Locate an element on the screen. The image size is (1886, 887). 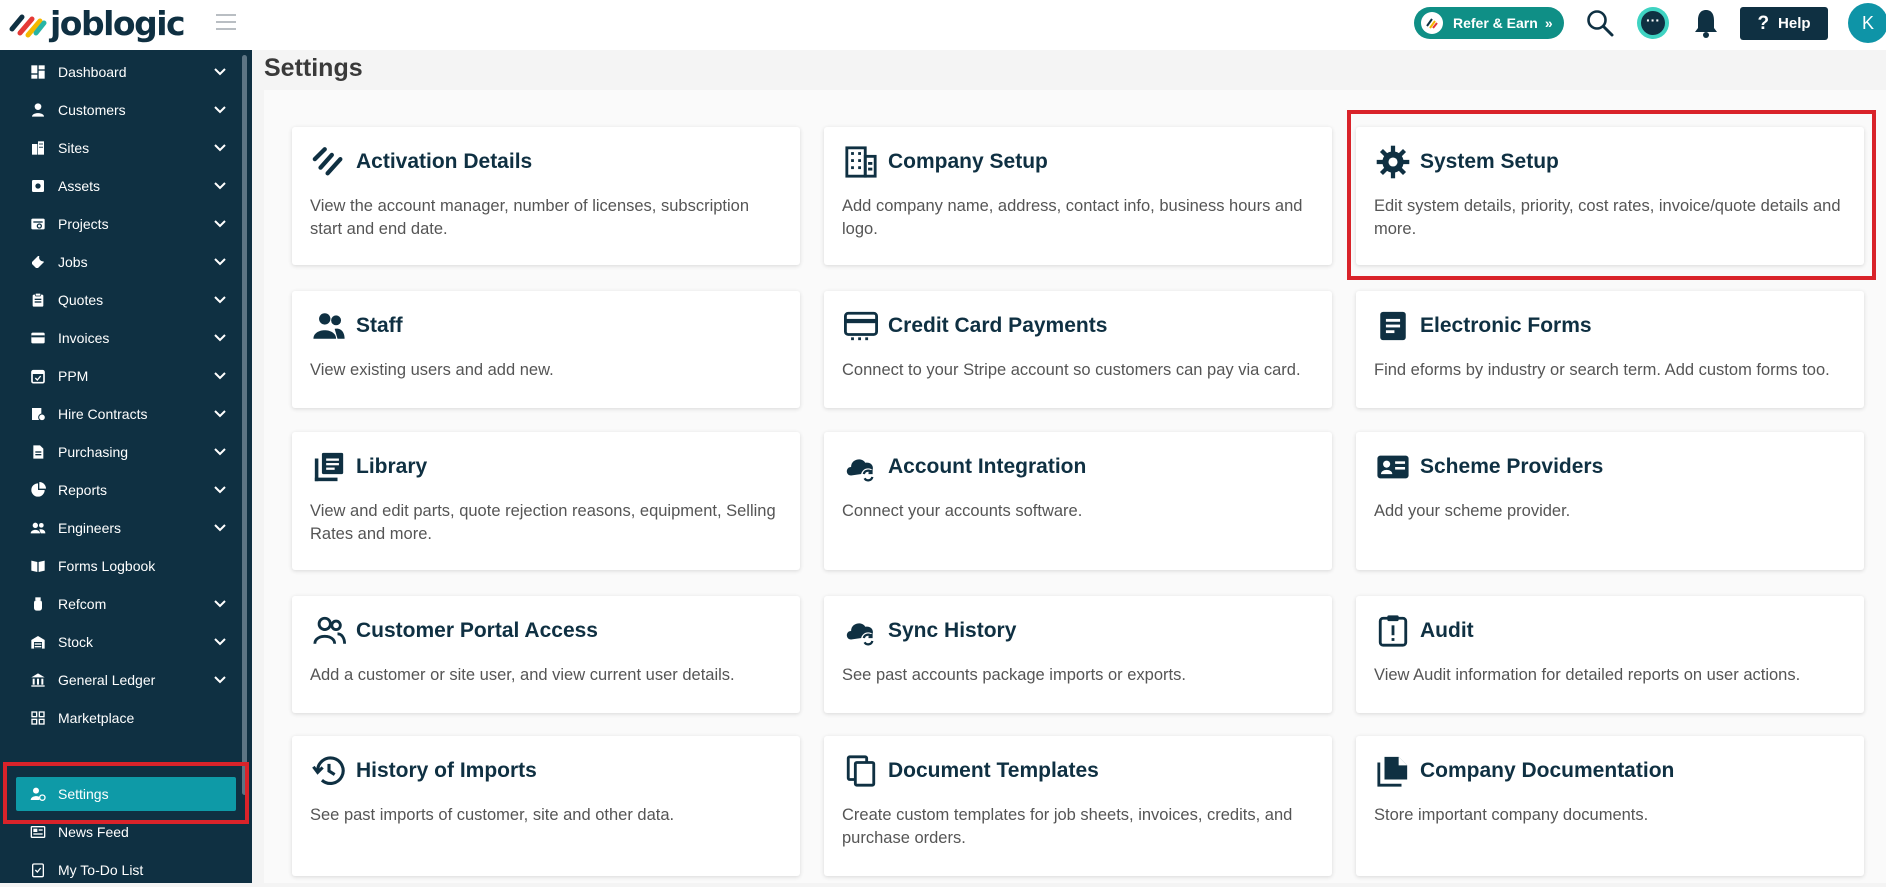
staff-icon is located at coordinates (330, 326).